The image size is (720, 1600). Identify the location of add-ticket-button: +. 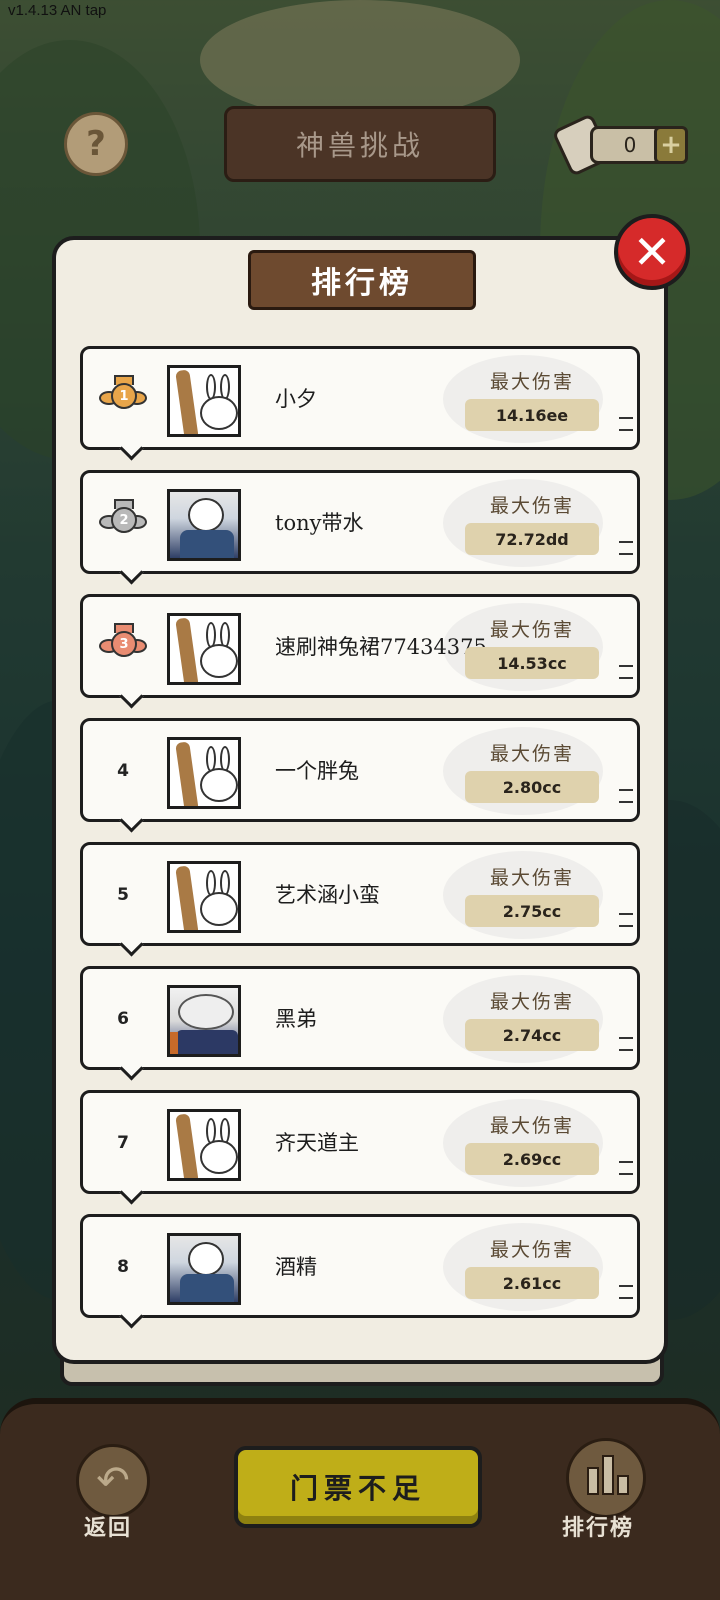
(671, 145).